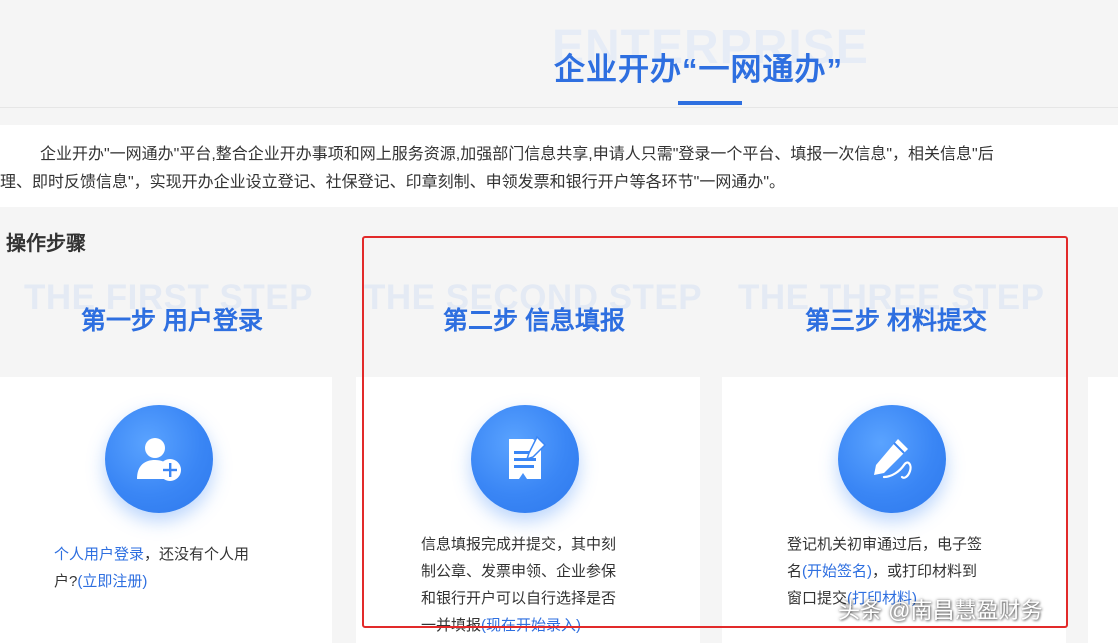 Image resolution: width=1118 pixels, height=643 pixels. I want to click on watermark: 头条 @南昌慧盈财务, so click(940, 610).